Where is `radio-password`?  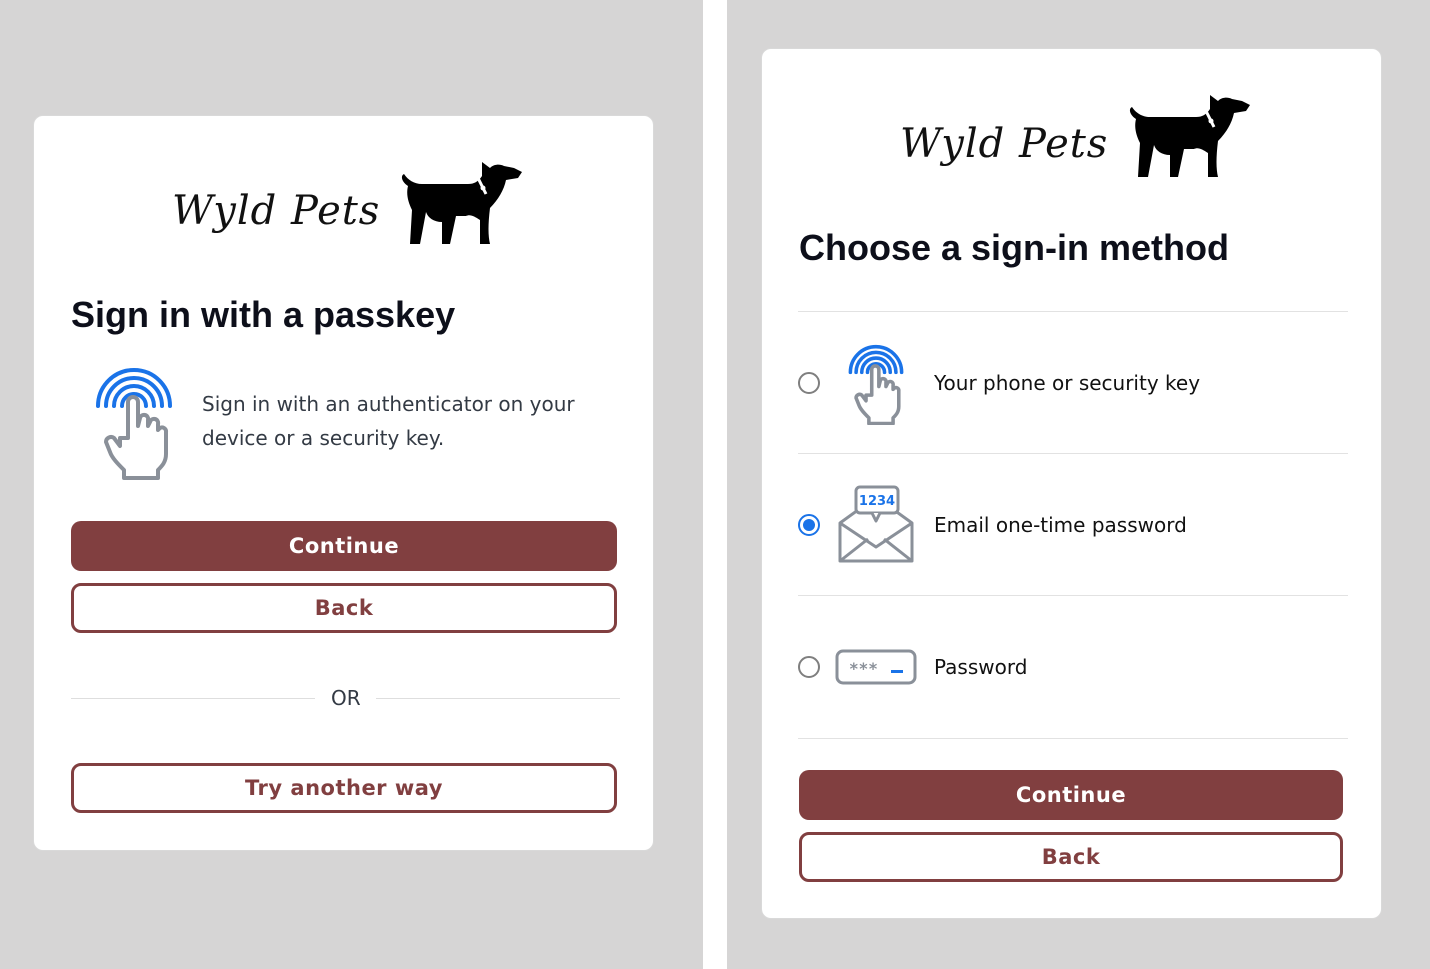 radio-password is located at coordinates (809, 667).